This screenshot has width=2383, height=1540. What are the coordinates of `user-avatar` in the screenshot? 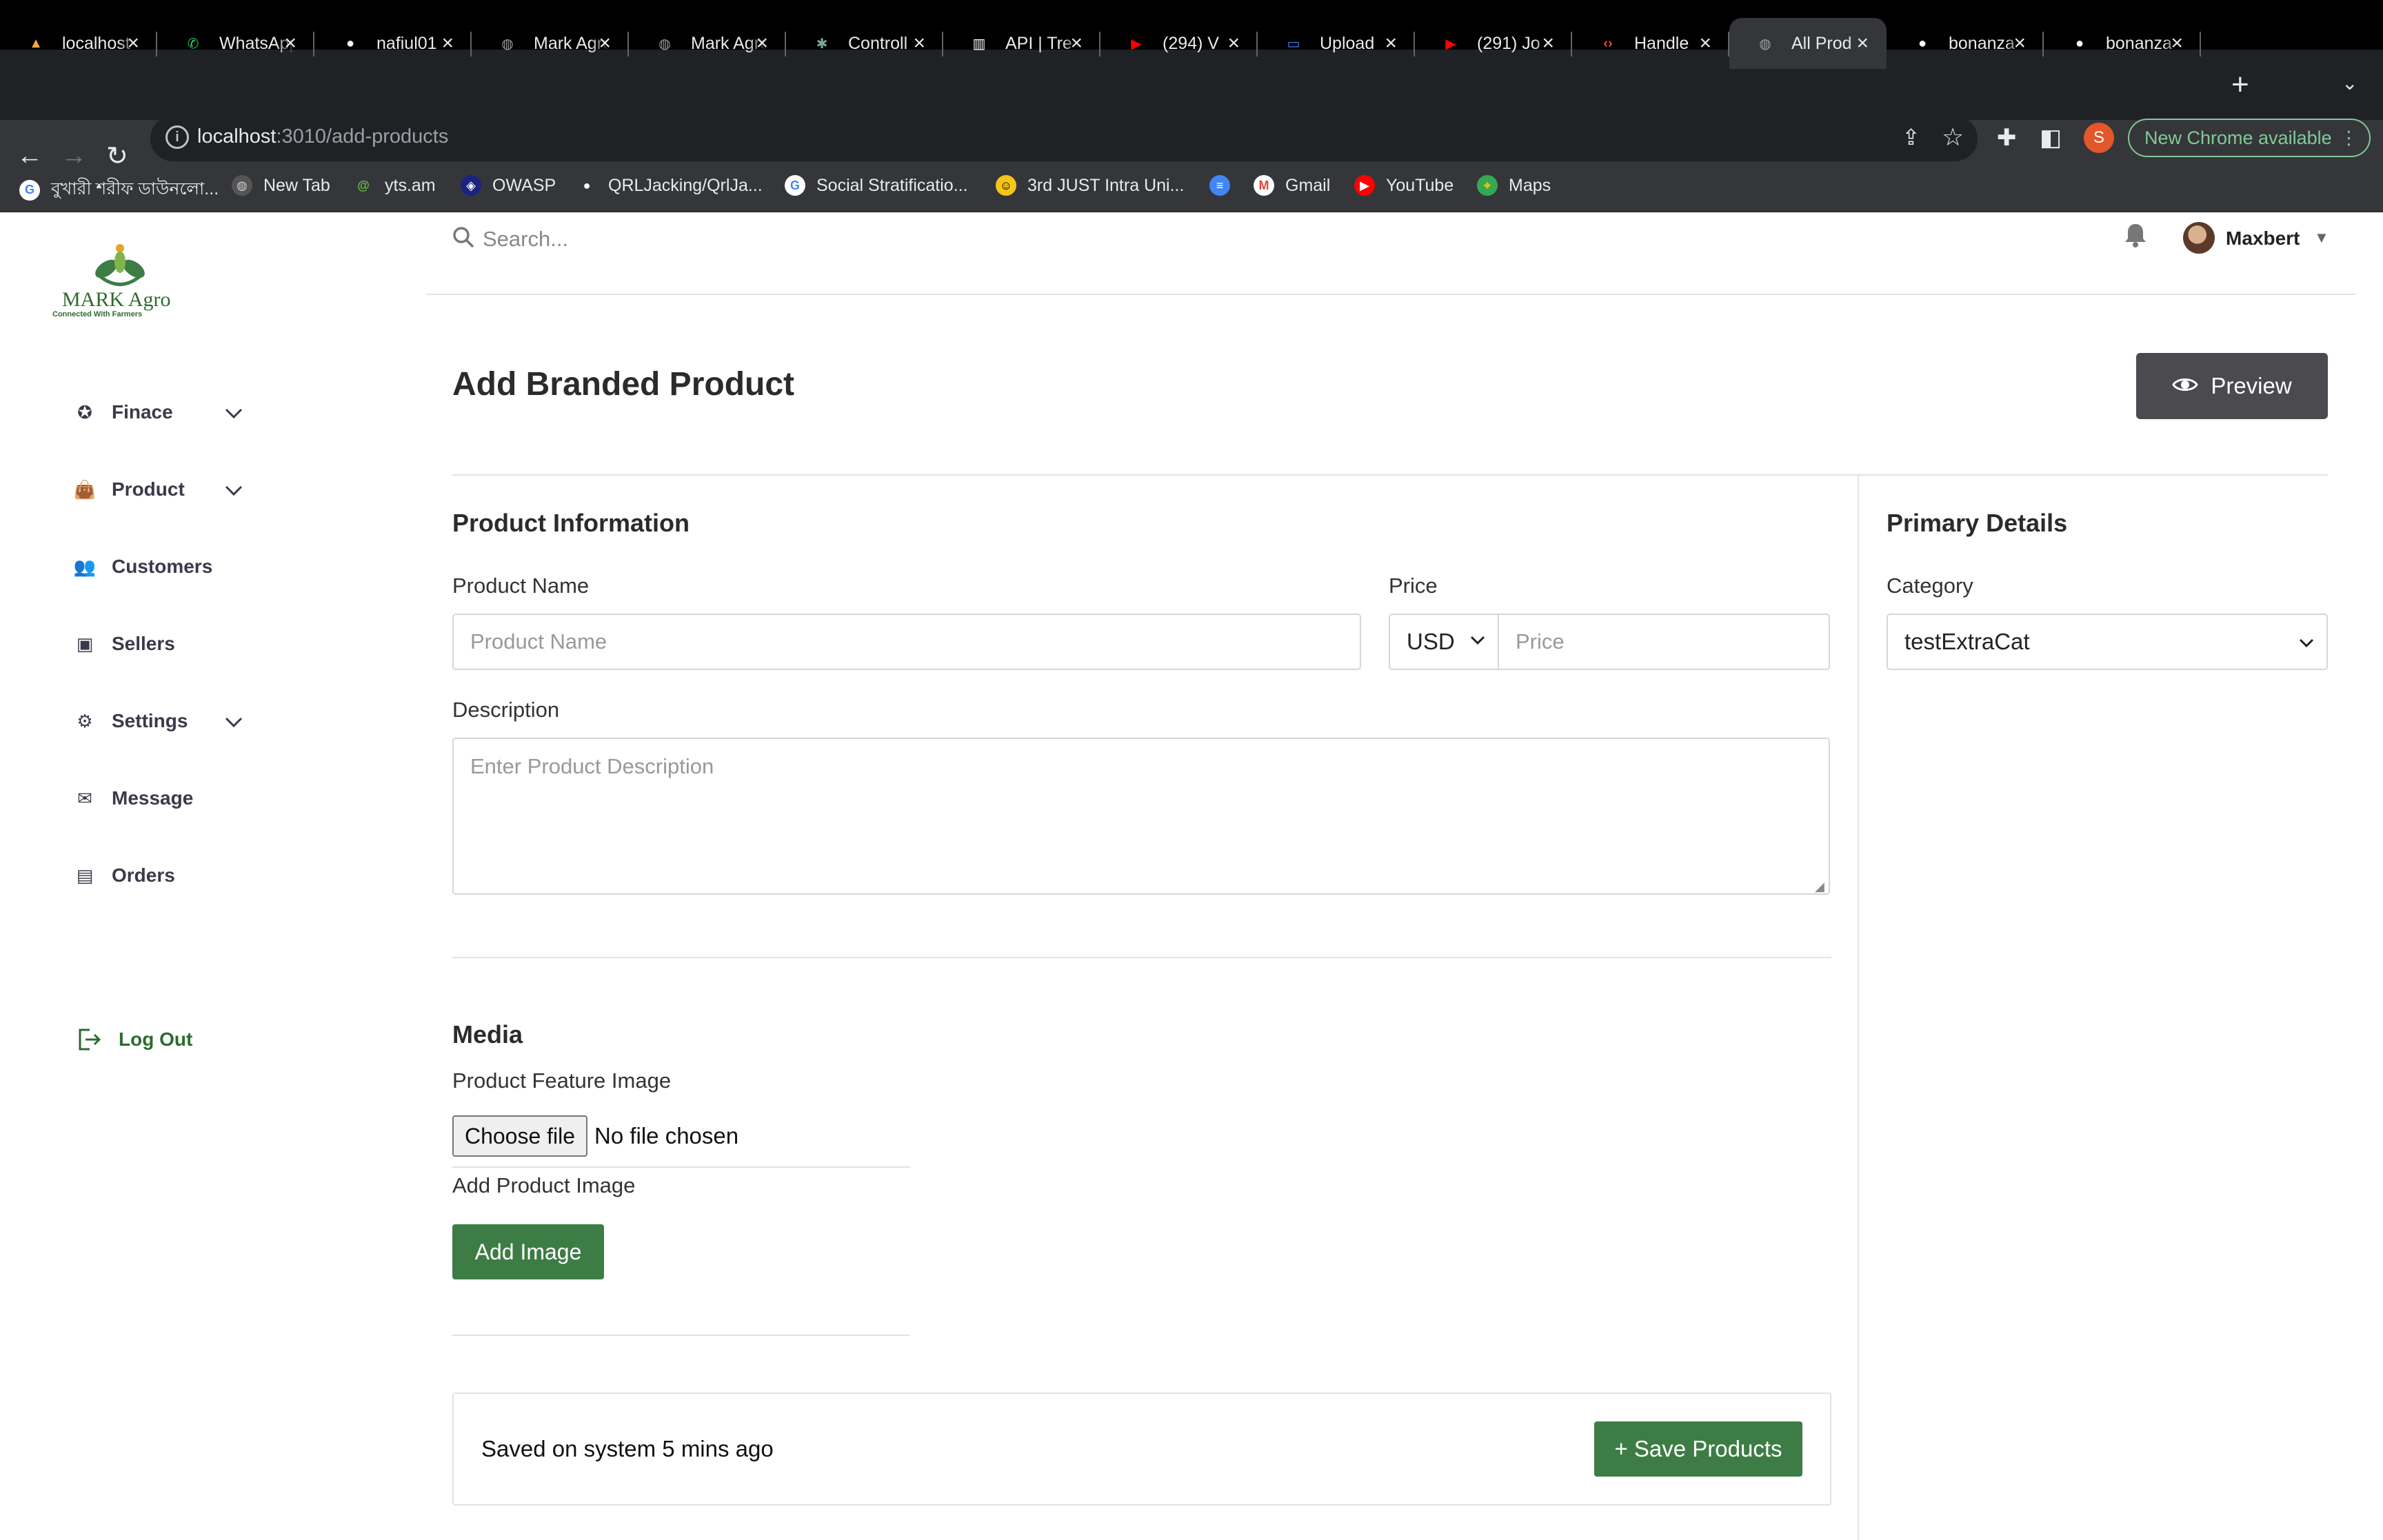 It's located at (2199, 238).